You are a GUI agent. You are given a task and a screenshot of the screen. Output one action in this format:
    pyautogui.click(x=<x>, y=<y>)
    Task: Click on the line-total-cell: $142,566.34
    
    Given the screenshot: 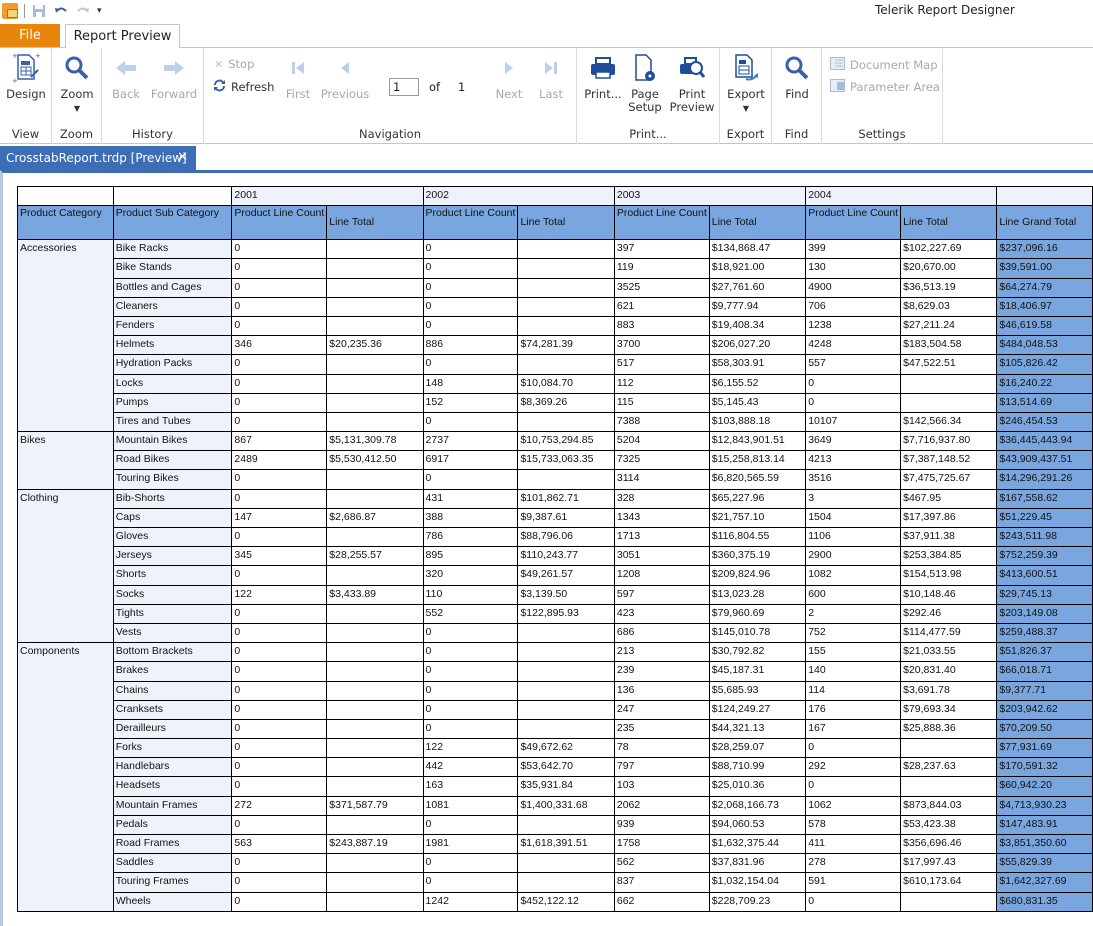 What is the action you would take?
    pyautogui.click(x=949, y=422)
    